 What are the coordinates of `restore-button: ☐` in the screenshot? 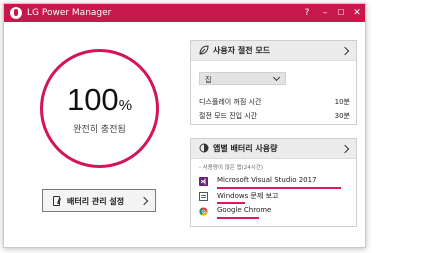 It's located at (341, 13).